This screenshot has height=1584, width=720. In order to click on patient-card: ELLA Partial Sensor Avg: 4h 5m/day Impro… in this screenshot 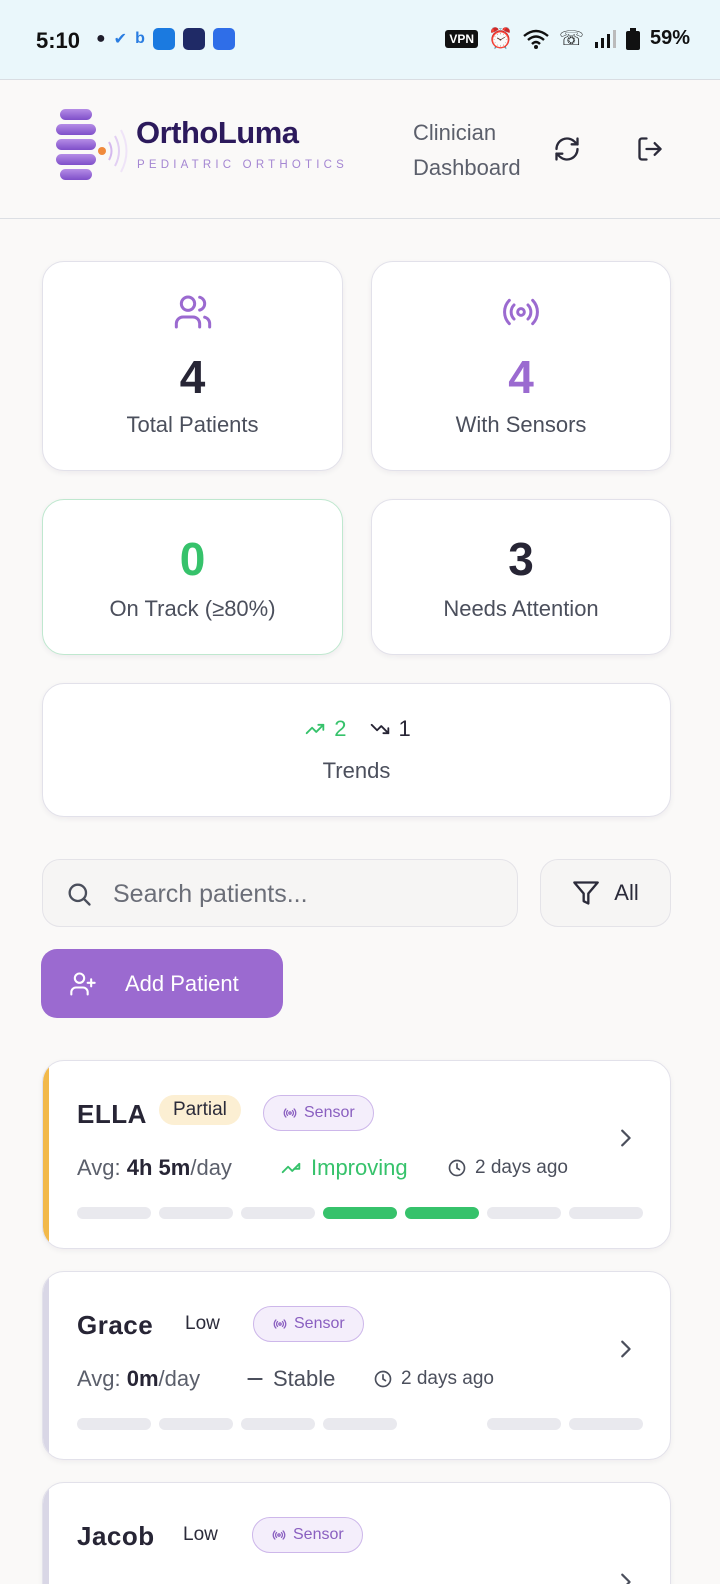, I will do `click(356, 1154)`.